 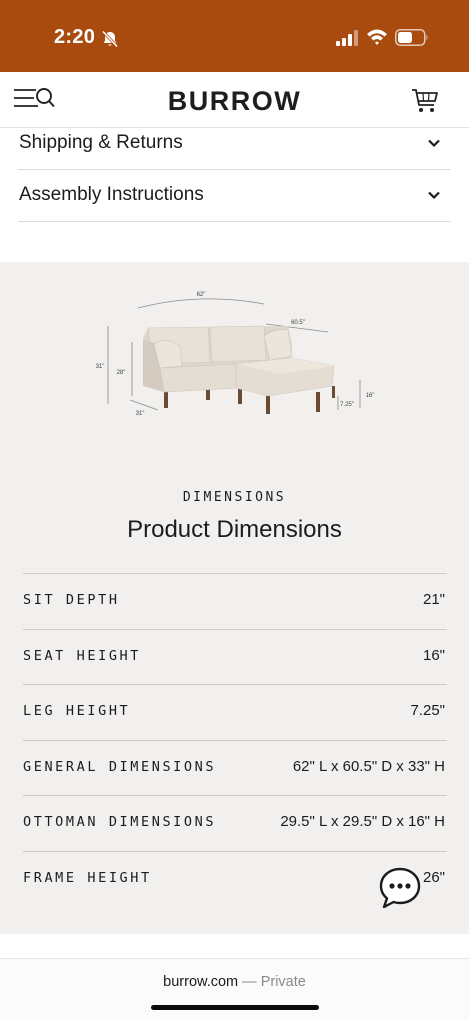 I want to click on dim-width-label: 62", so click(x=201, y=295).